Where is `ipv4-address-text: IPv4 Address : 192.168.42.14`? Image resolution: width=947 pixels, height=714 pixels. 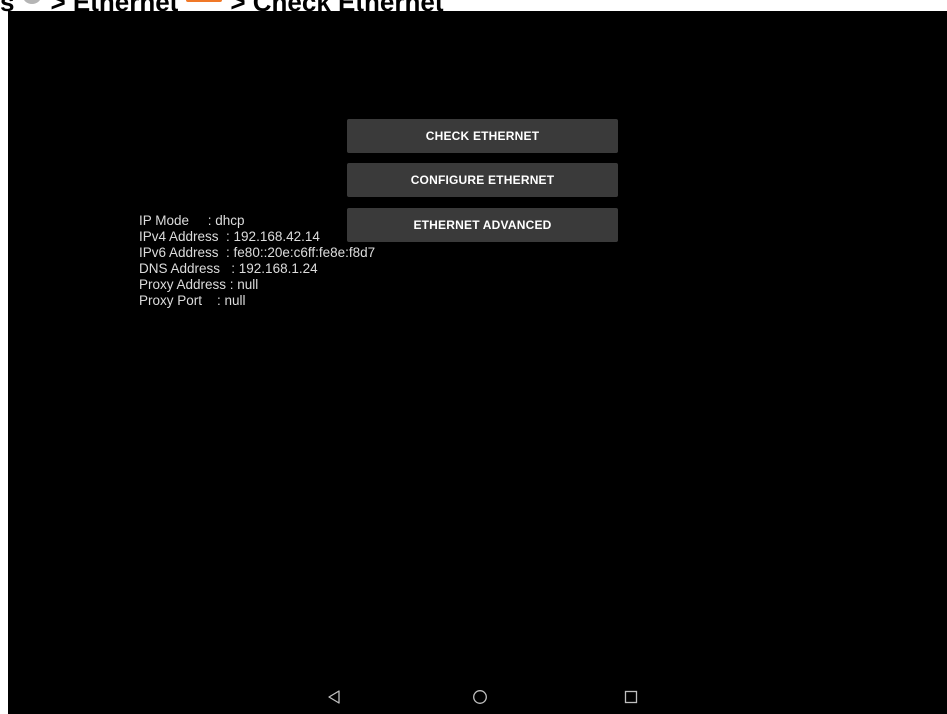
ipv4-address-text: IPv4 Address : 192.168.42.14 is located at coordinates (229, 236).